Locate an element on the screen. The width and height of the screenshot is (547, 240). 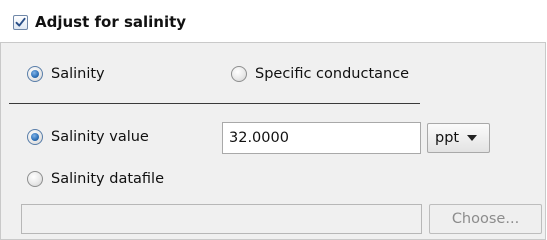
unit-select: ppt is located at coordinates (458, 138).